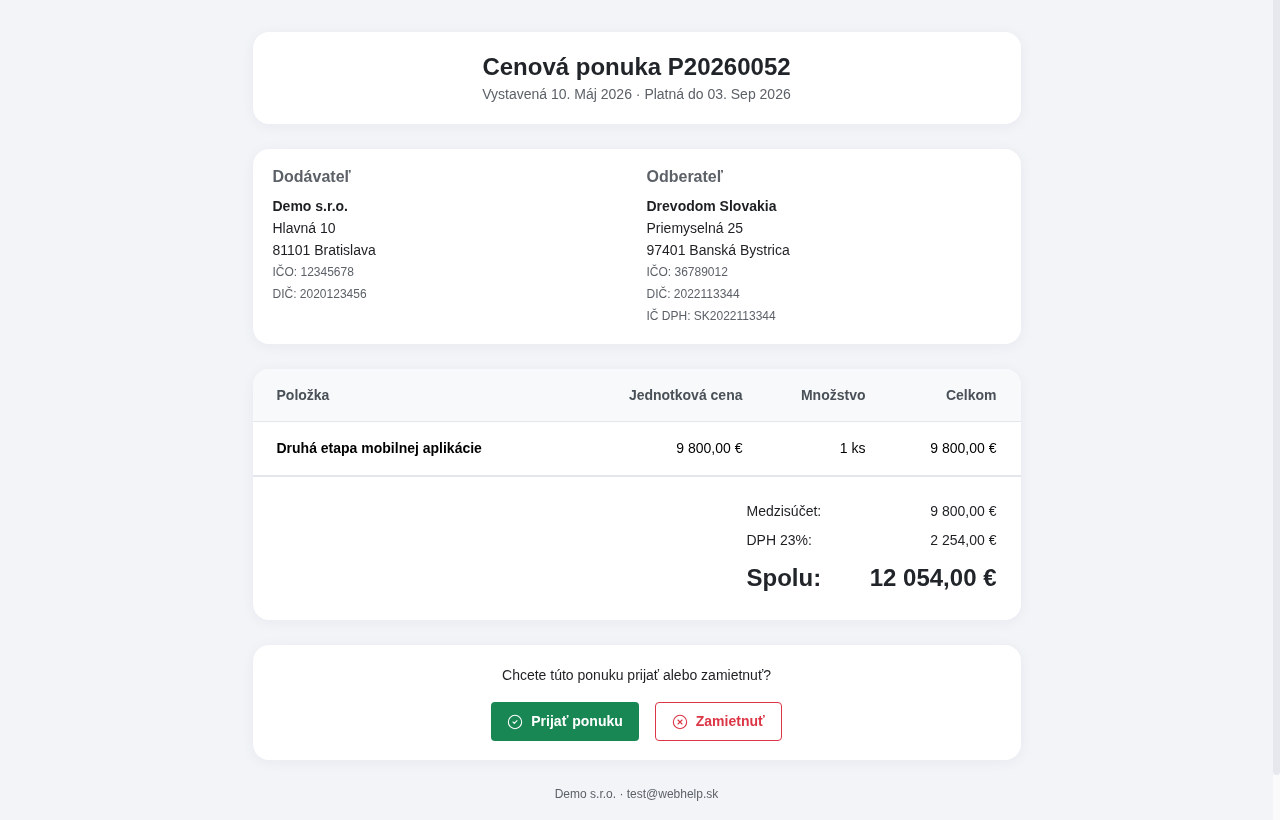  Describe the element at coordinates (319, 294) in the screenshot. I see `tax-id-line: DIČ: 2020123456` at that location.